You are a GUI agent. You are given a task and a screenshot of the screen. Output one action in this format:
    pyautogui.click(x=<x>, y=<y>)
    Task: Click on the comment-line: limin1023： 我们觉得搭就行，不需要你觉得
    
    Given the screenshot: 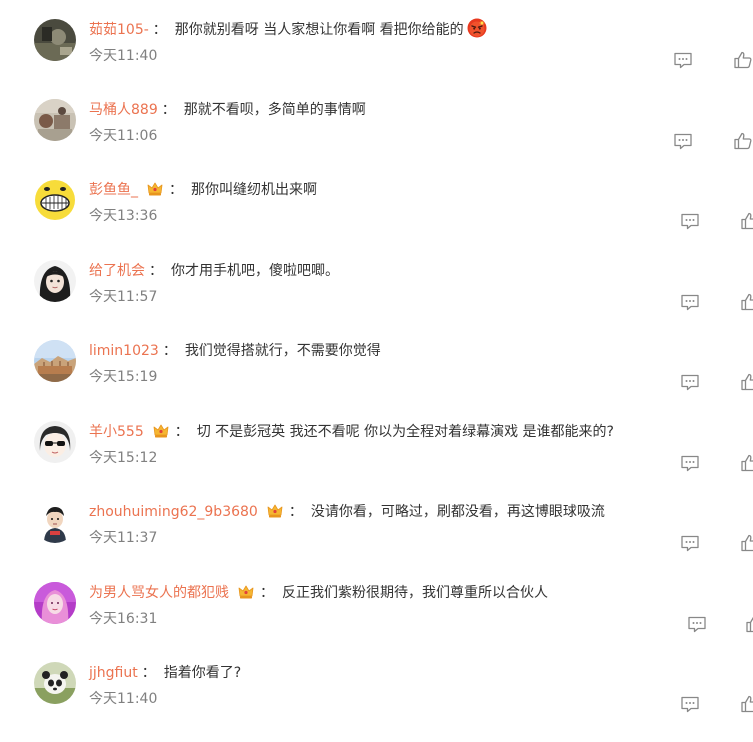 What is the action you would take?
    pyautogui.click(x=235, y=351)
    